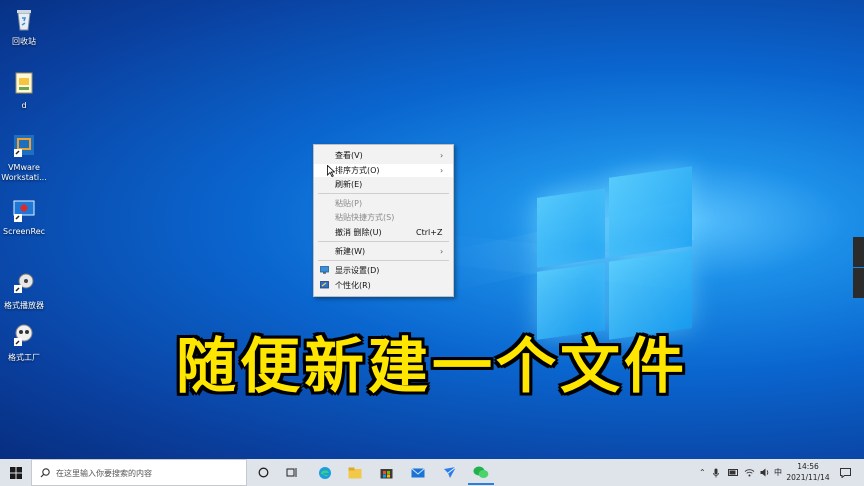  I want to click on search-box: 在这里输入你要搜索的内容, so click(139, 472).